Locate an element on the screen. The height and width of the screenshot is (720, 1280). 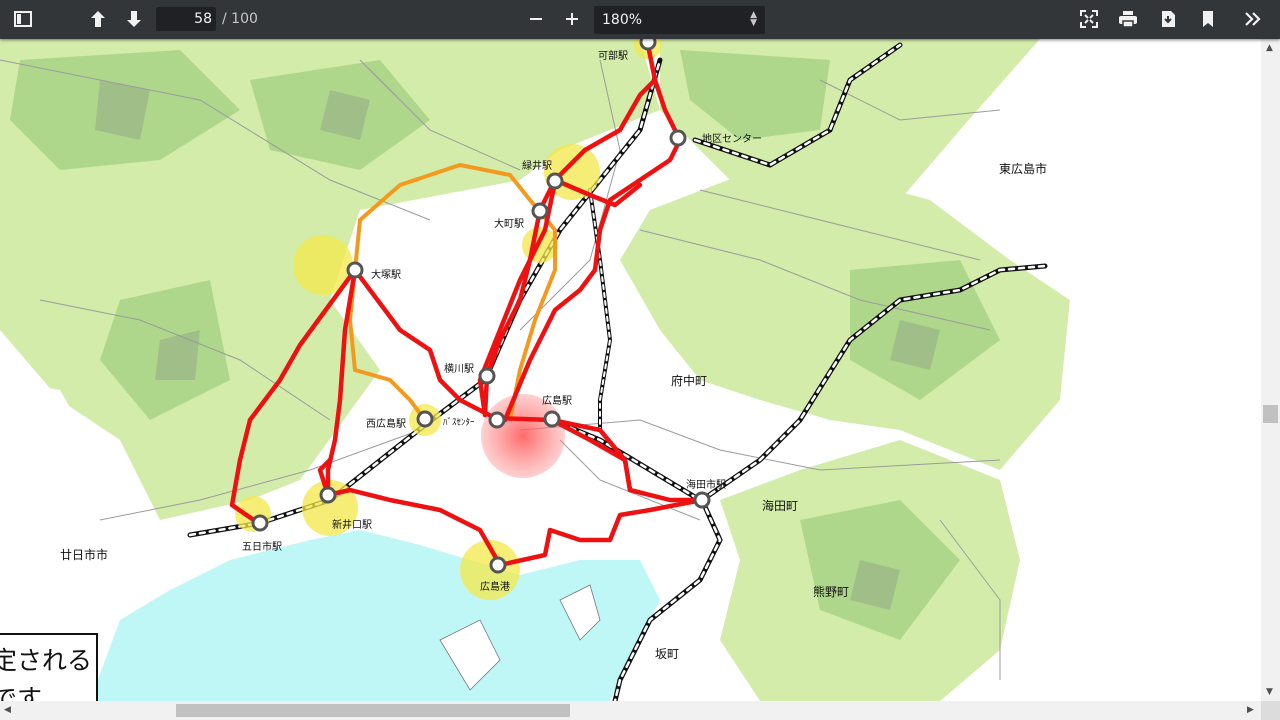
station-label-kaitaichi: 海田市駅 is located at coordinates (706, 485).